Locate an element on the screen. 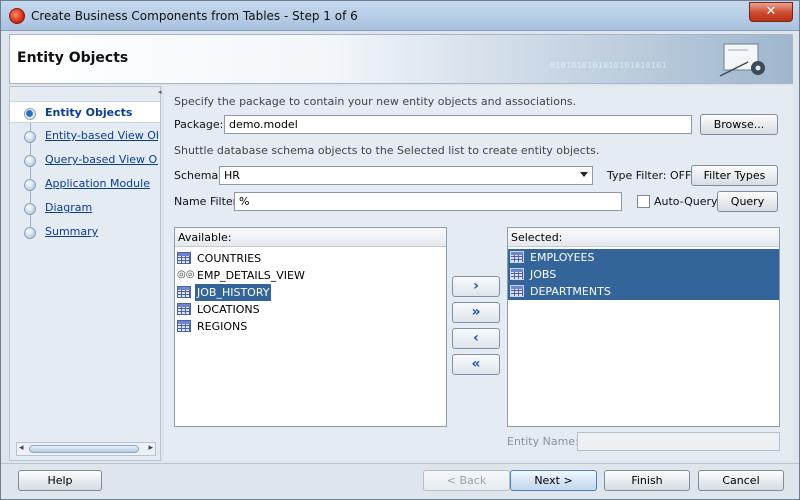  nav-step-label: Entity-based View Objects is located at coordinates (101, 135).